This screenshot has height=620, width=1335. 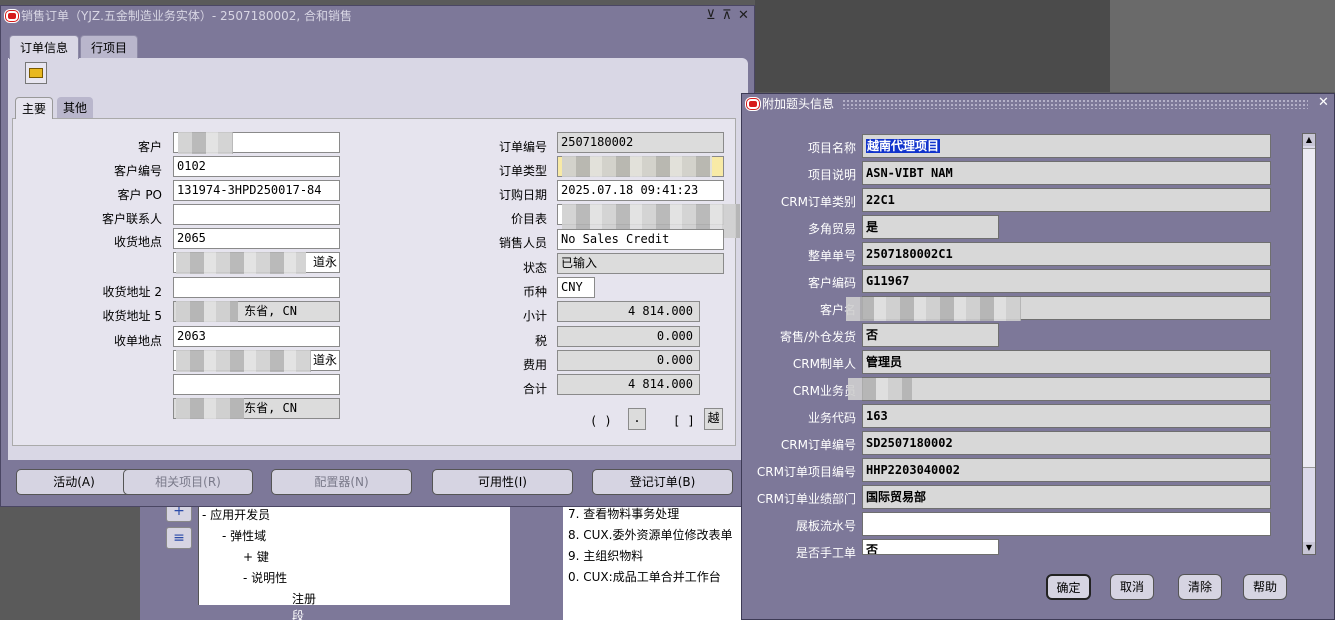 I want to click on project-name-field: 越南代理项目, so click(x=1066, y=146).